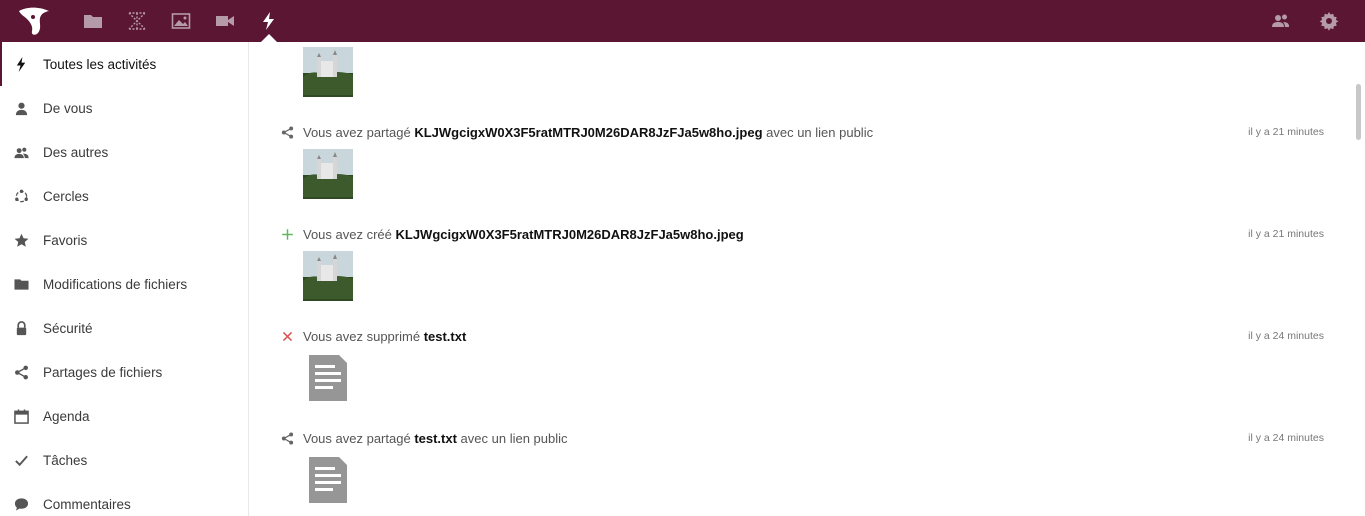  Describe the element at coordinates (21, 328) in the screenshot. I see `lock-icon` at that location.